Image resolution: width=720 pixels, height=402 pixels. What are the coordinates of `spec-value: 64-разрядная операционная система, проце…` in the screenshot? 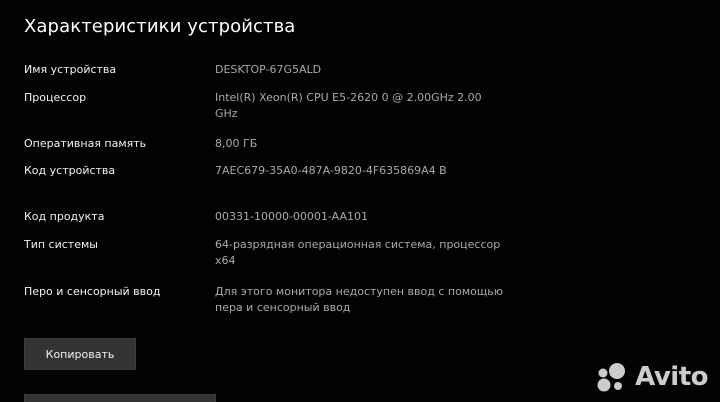 It's located at (358, 252).